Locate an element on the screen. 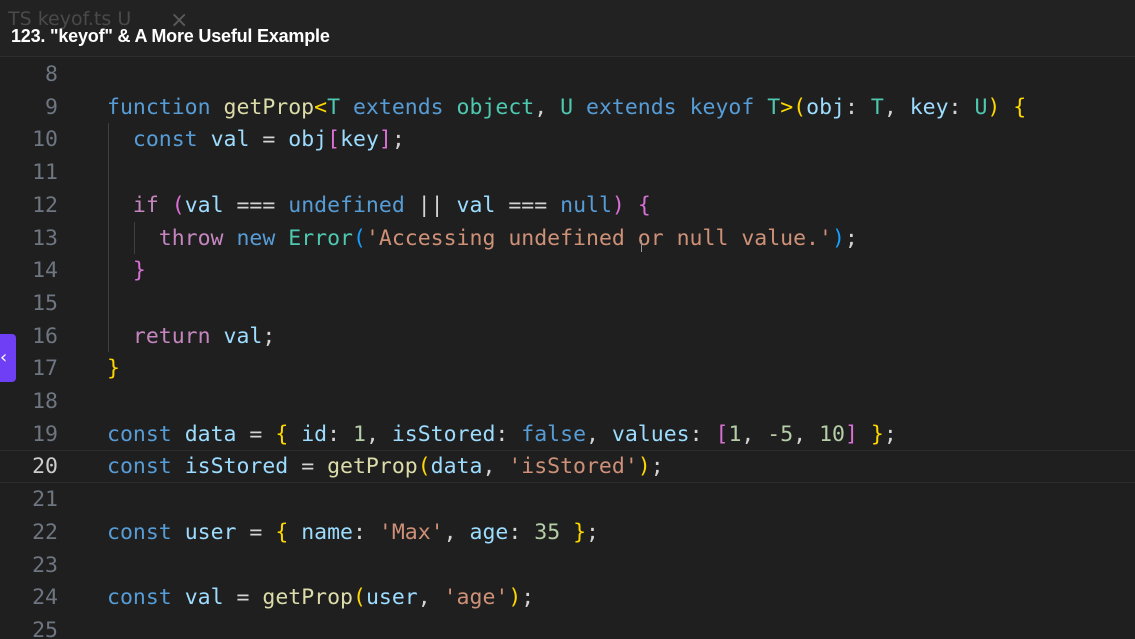  indent-guide is located at coordinates (134, 238).